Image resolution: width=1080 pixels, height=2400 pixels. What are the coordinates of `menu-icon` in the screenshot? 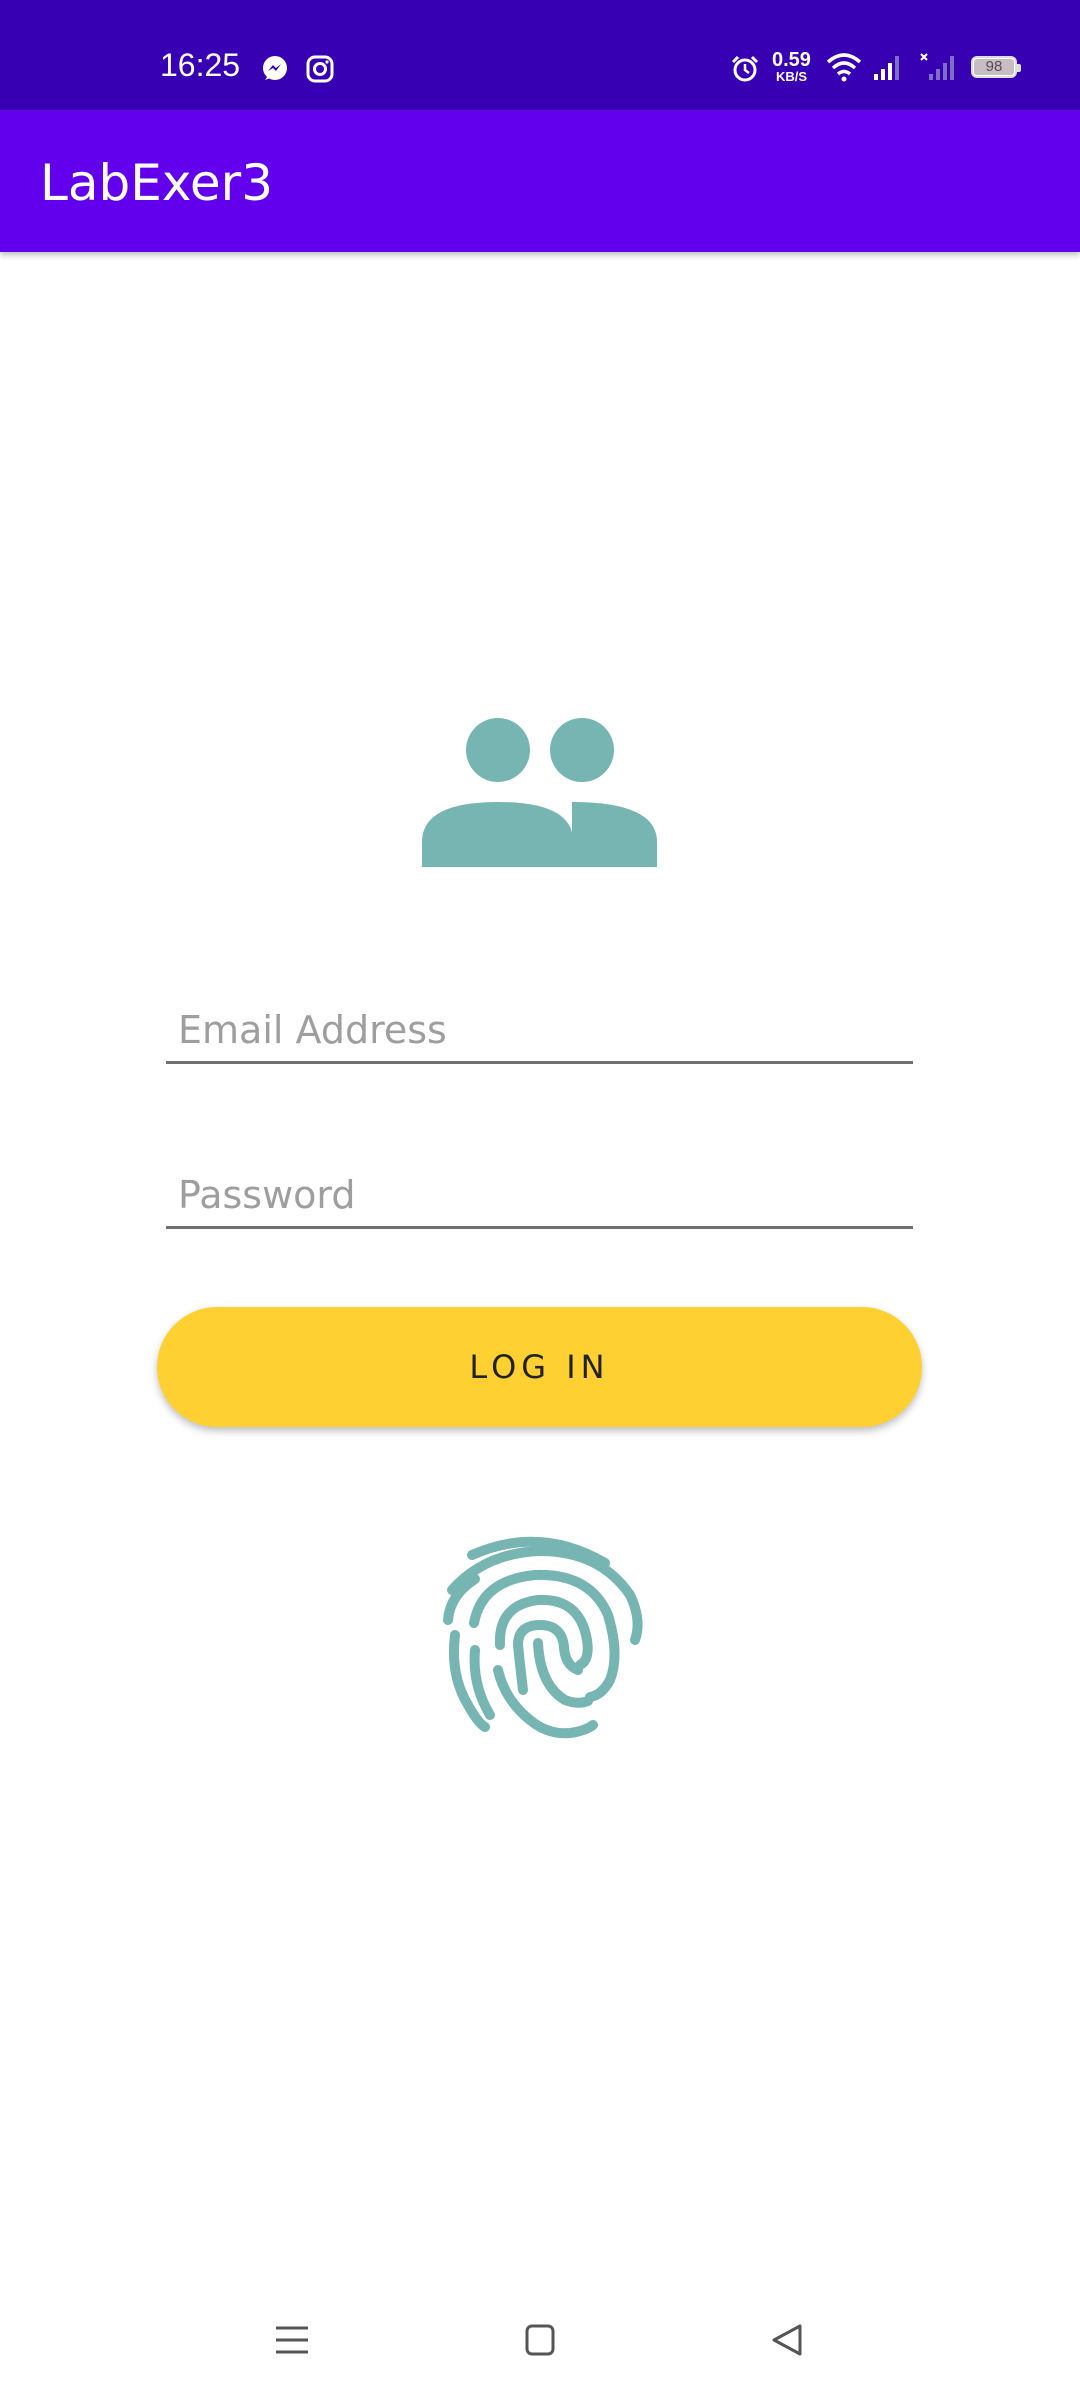 It's located at (292, 2340).